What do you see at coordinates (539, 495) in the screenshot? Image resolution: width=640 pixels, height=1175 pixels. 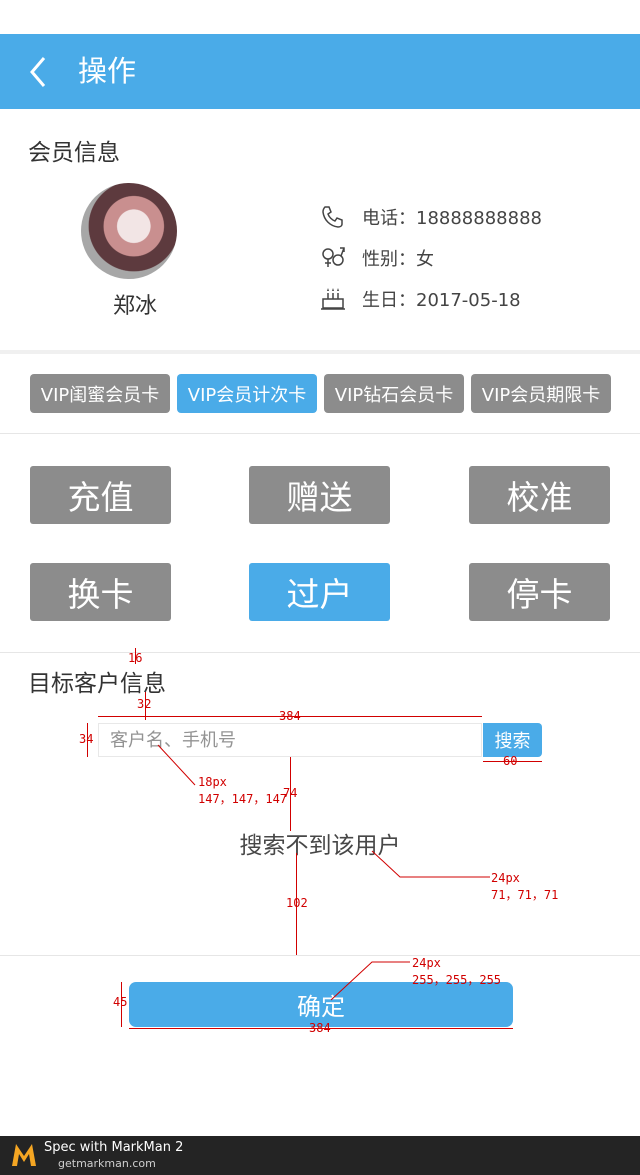 I see `calibrate-button: 校准` at bounding box center [539, 495].